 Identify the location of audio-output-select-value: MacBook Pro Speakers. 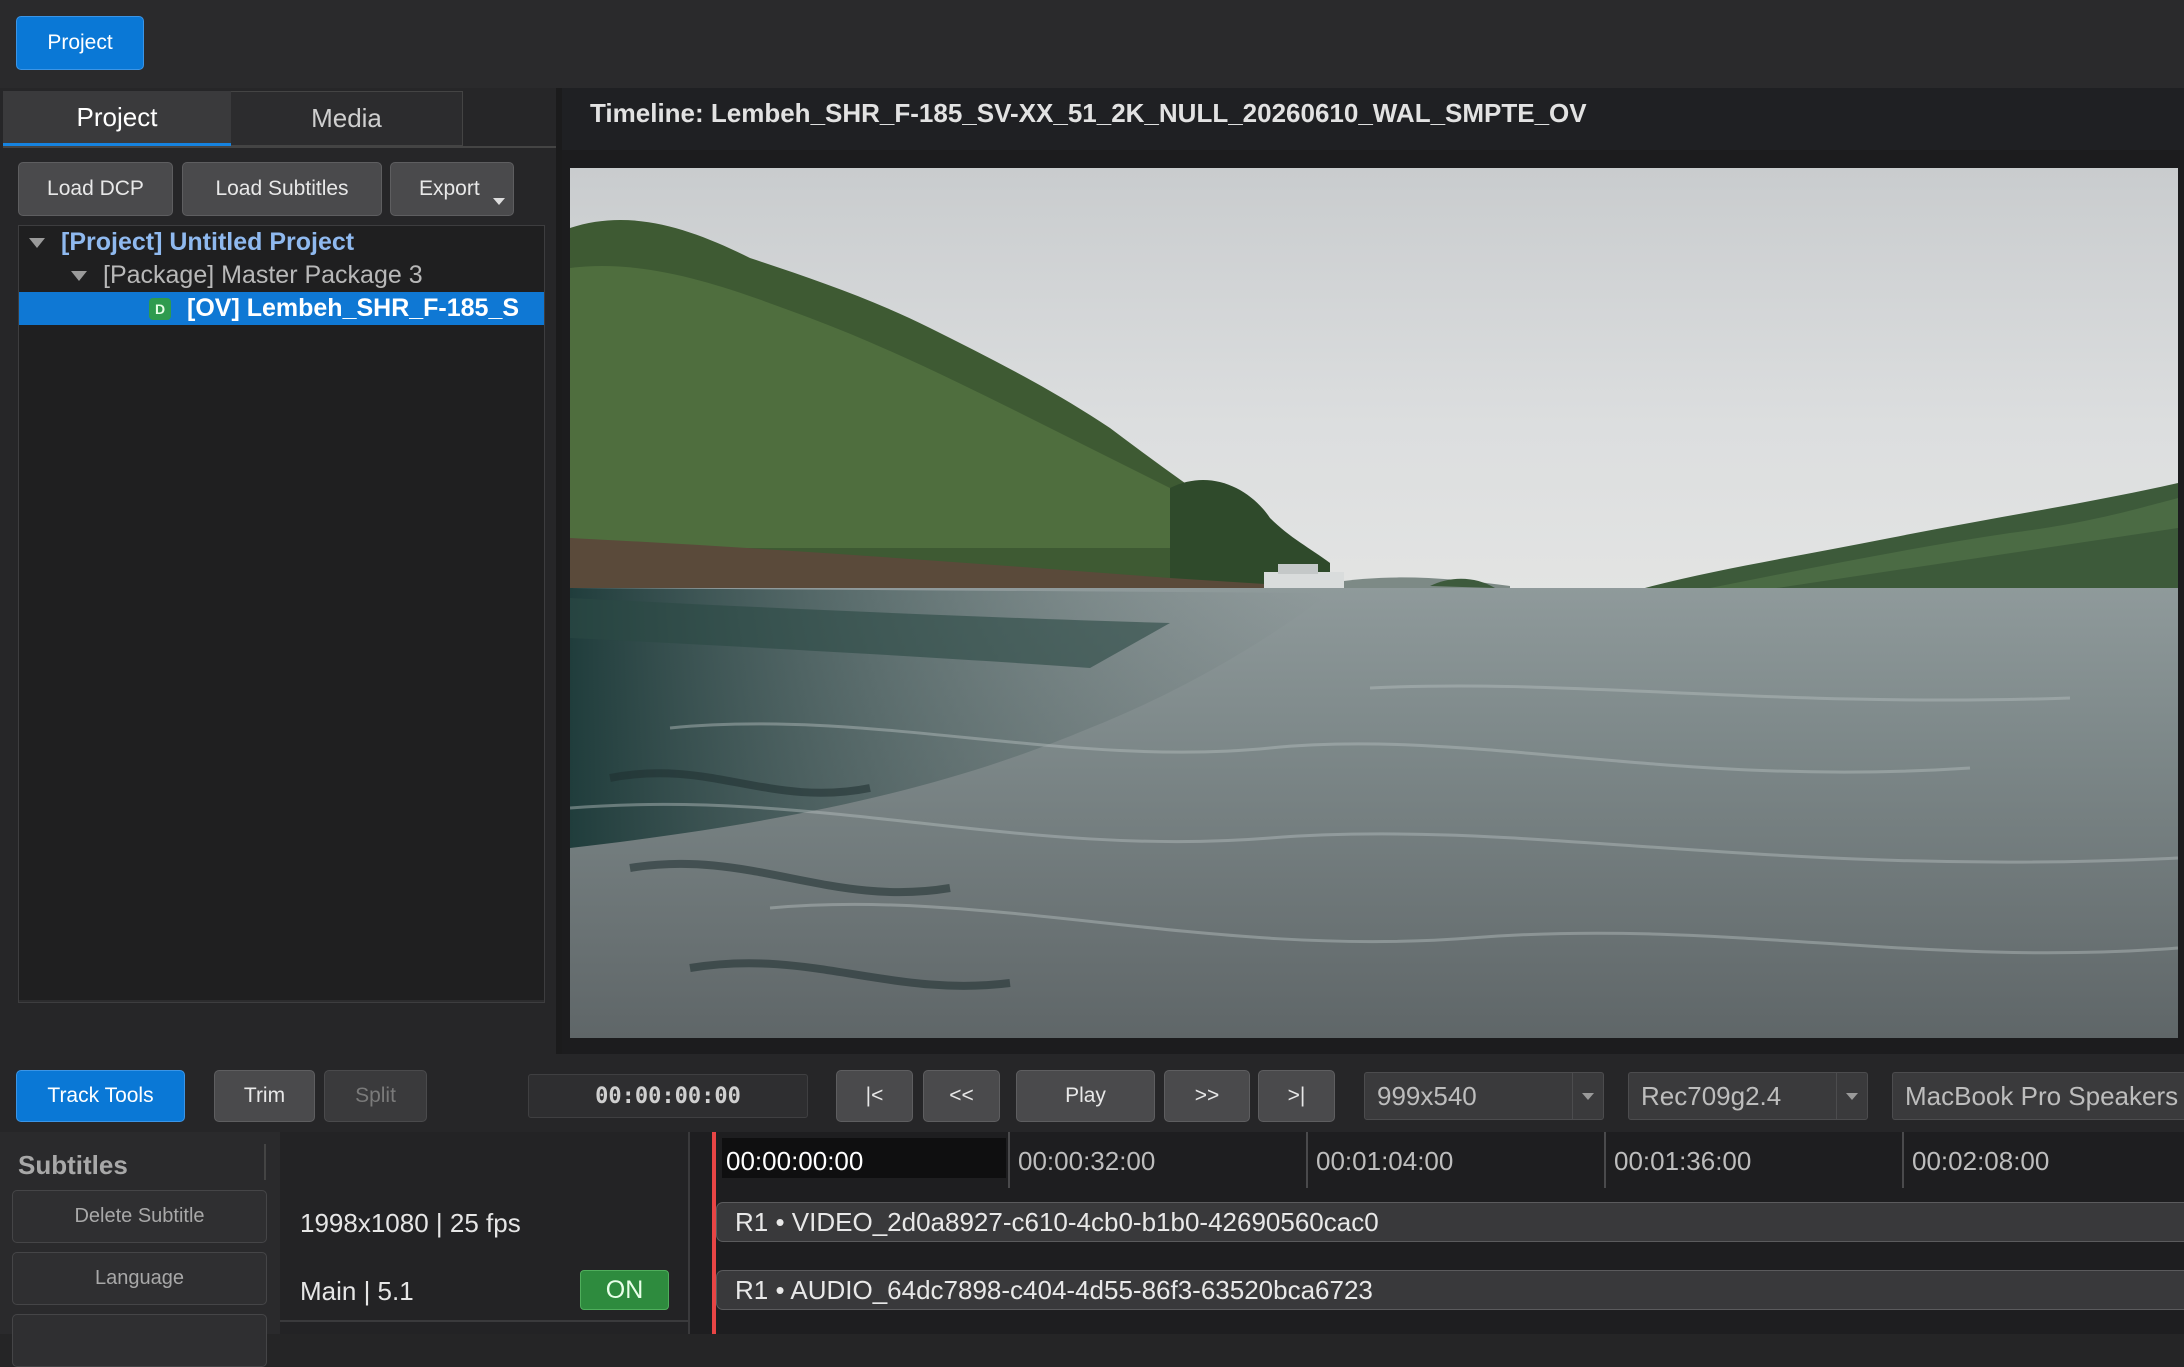
(2042, 1095).